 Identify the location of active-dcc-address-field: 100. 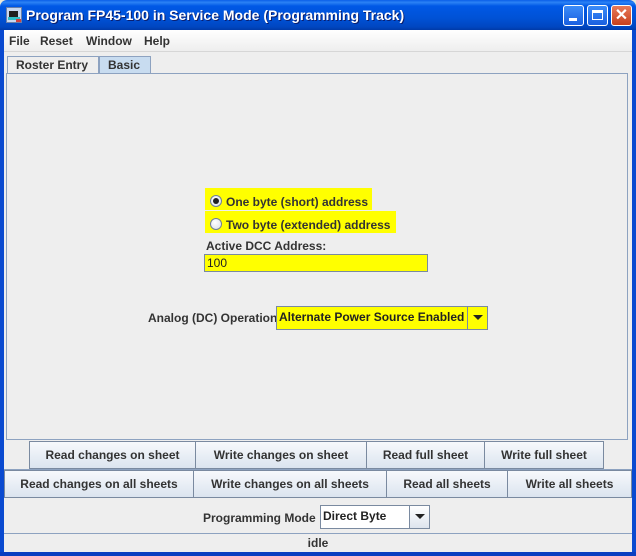
(316, 263).